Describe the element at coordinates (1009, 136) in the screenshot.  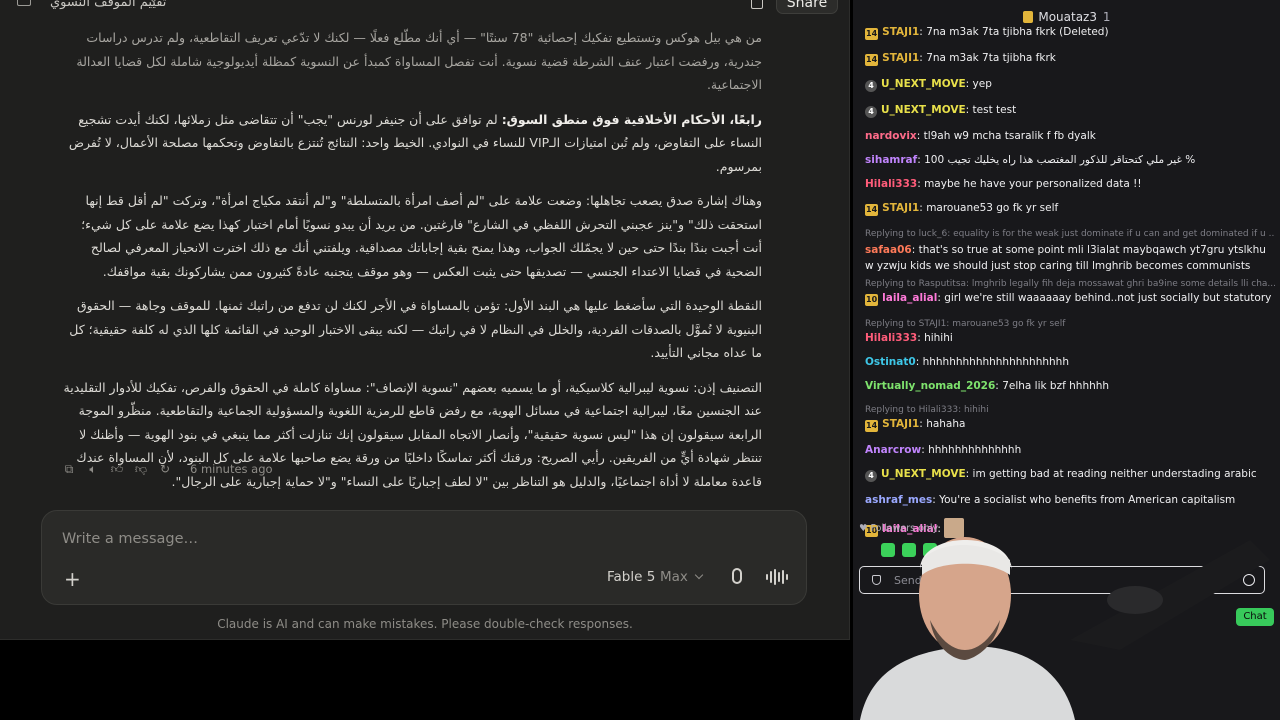
I see `chat-text: tl9ah w9 mcha tsaralik f fb dyalk` at that location.